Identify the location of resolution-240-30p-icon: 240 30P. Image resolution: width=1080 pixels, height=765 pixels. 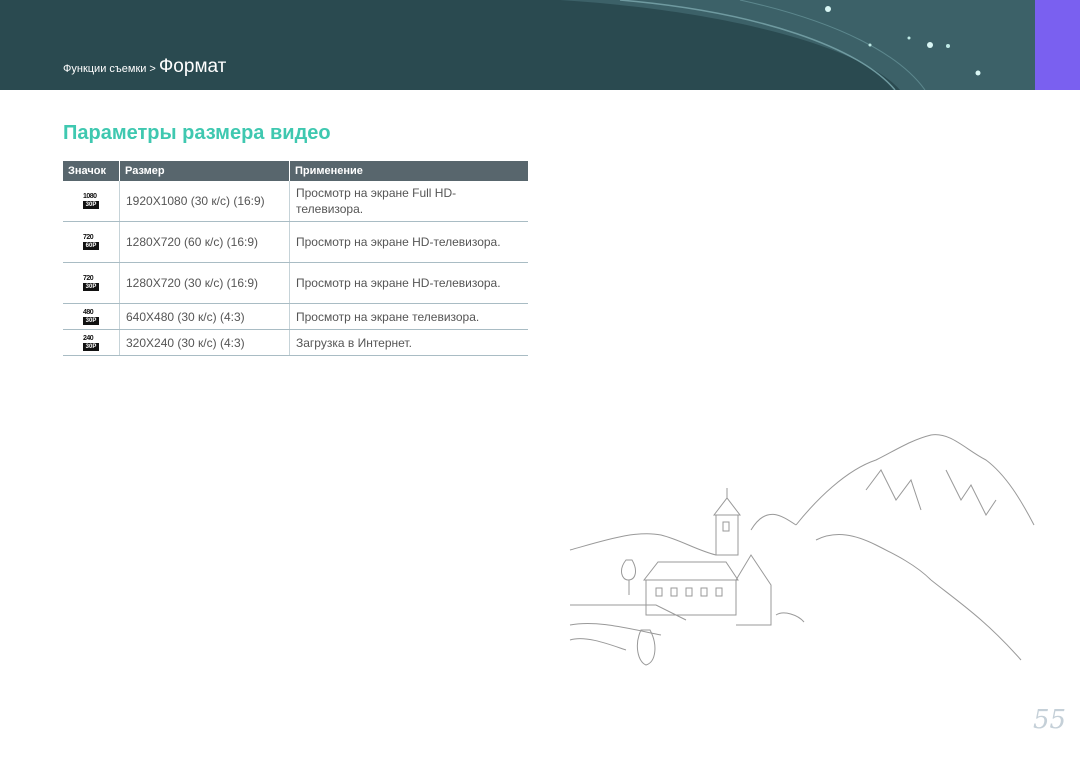
(91, 343).